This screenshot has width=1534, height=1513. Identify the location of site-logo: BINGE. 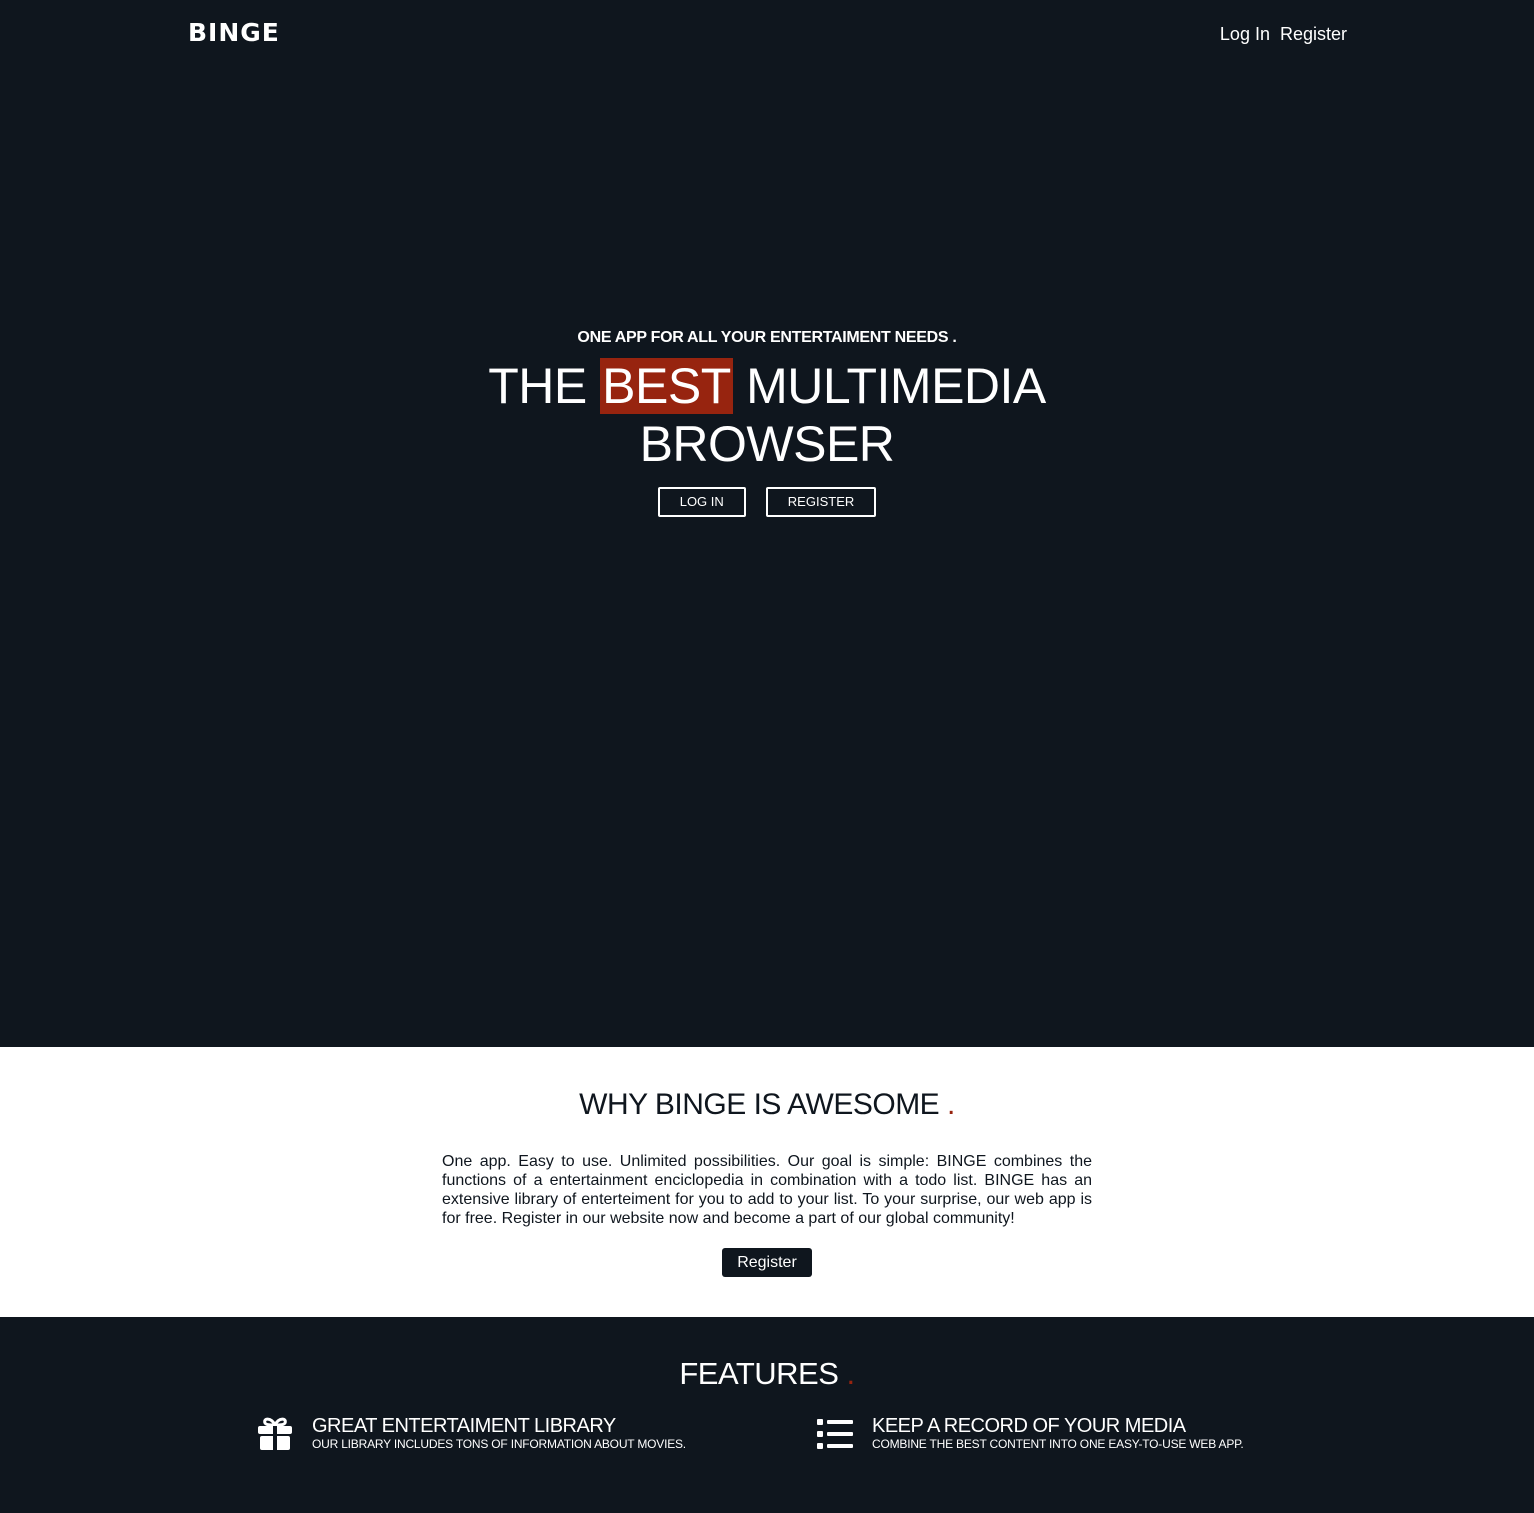
(234, 32).